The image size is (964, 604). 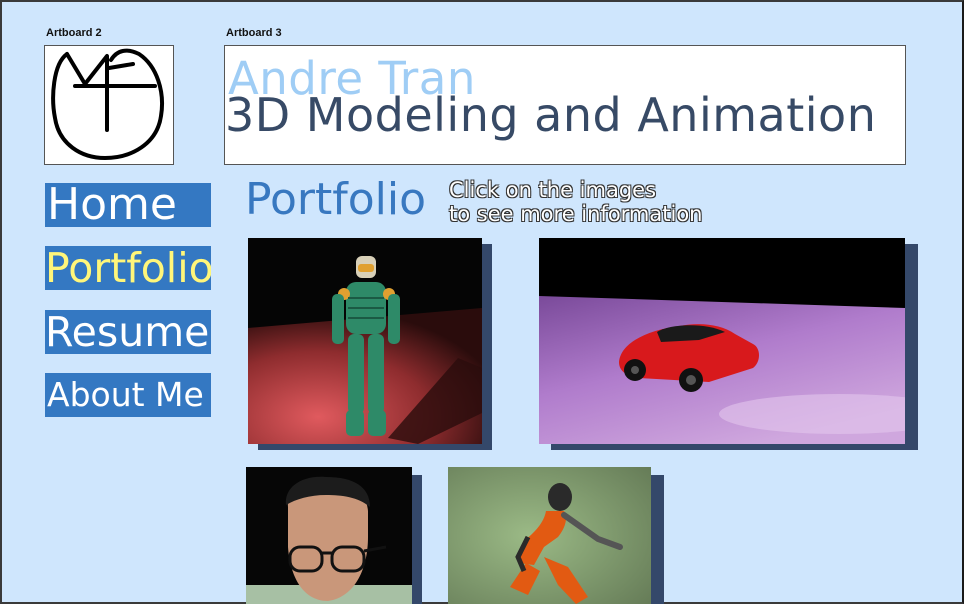 I want to click on orange-jumpsuit-character-image, so click(x=549, y=535).